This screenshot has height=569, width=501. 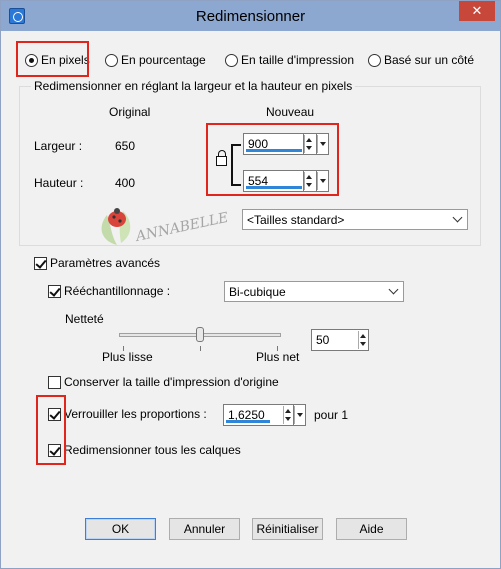 What do you see at coordinates (363, 340) in the screenshot?
I see `sharpness-spin-arrows-icon` at bounding box center [363, 340].